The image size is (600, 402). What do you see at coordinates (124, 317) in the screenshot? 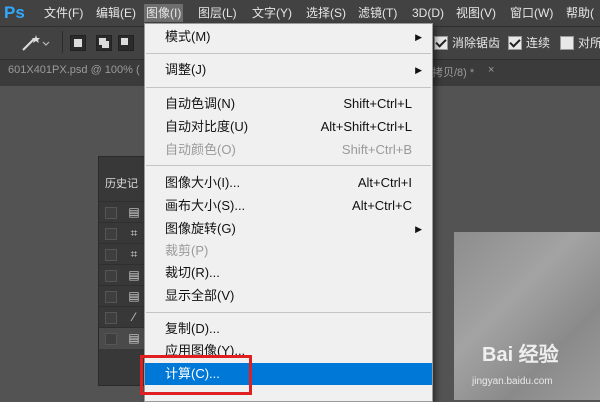
I see `history-row: ⁄` at bounding box center [124, 317].